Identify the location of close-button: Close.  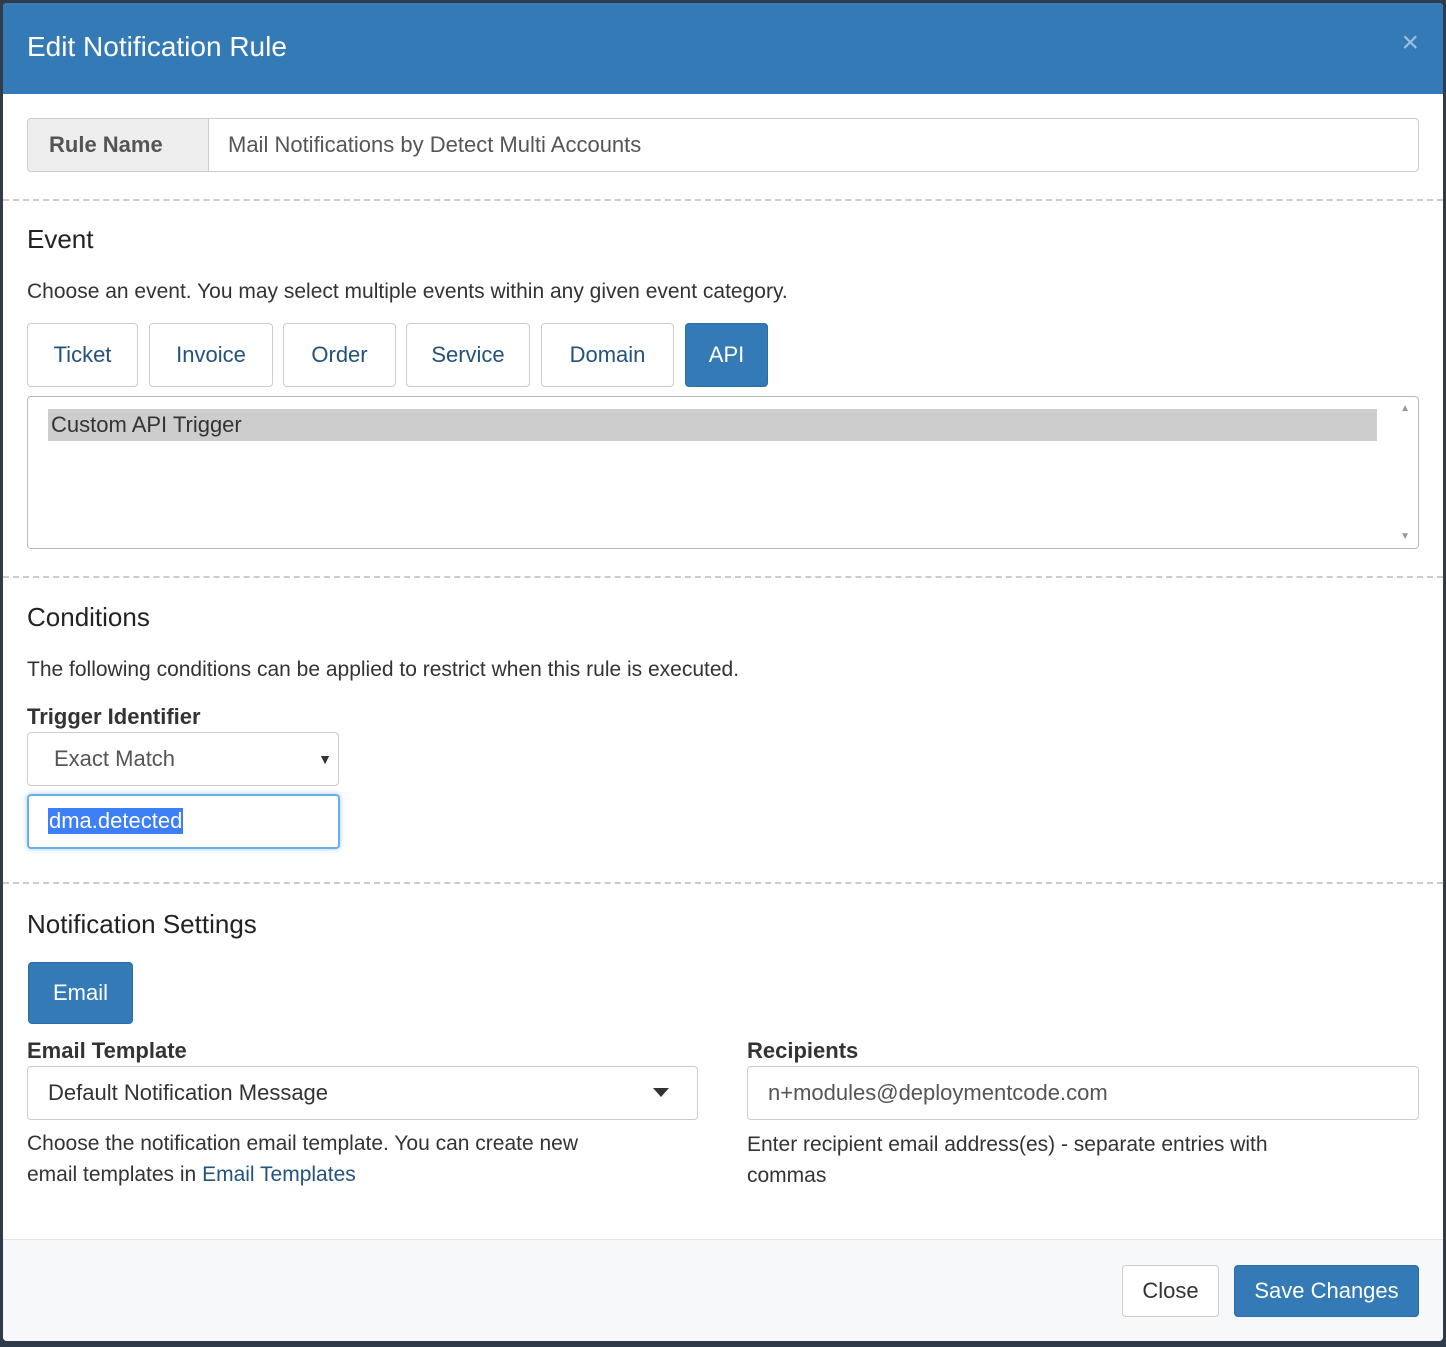
(1170, 1291).